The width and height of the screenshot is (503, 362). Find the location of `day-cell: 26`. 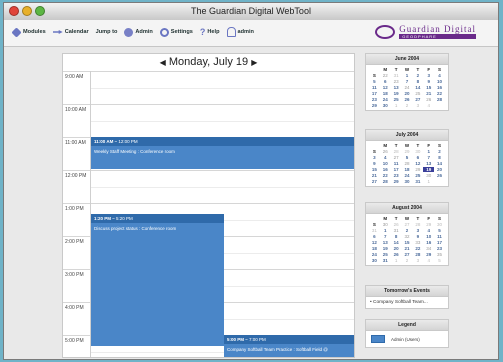

day-cell: 26 is located at coordinates (407, 99).